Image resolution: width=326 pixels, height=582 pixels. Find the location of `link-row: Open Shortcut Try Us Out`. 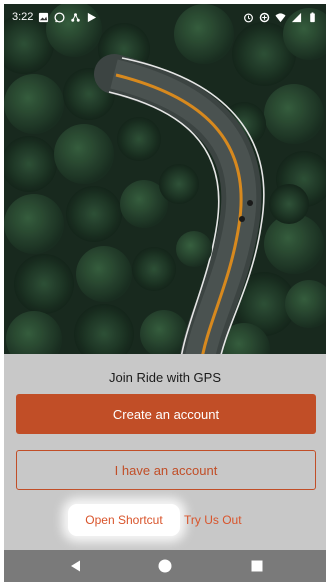

link-row: Open Shortcut Try Us Out is located at coordinates (165, 522).